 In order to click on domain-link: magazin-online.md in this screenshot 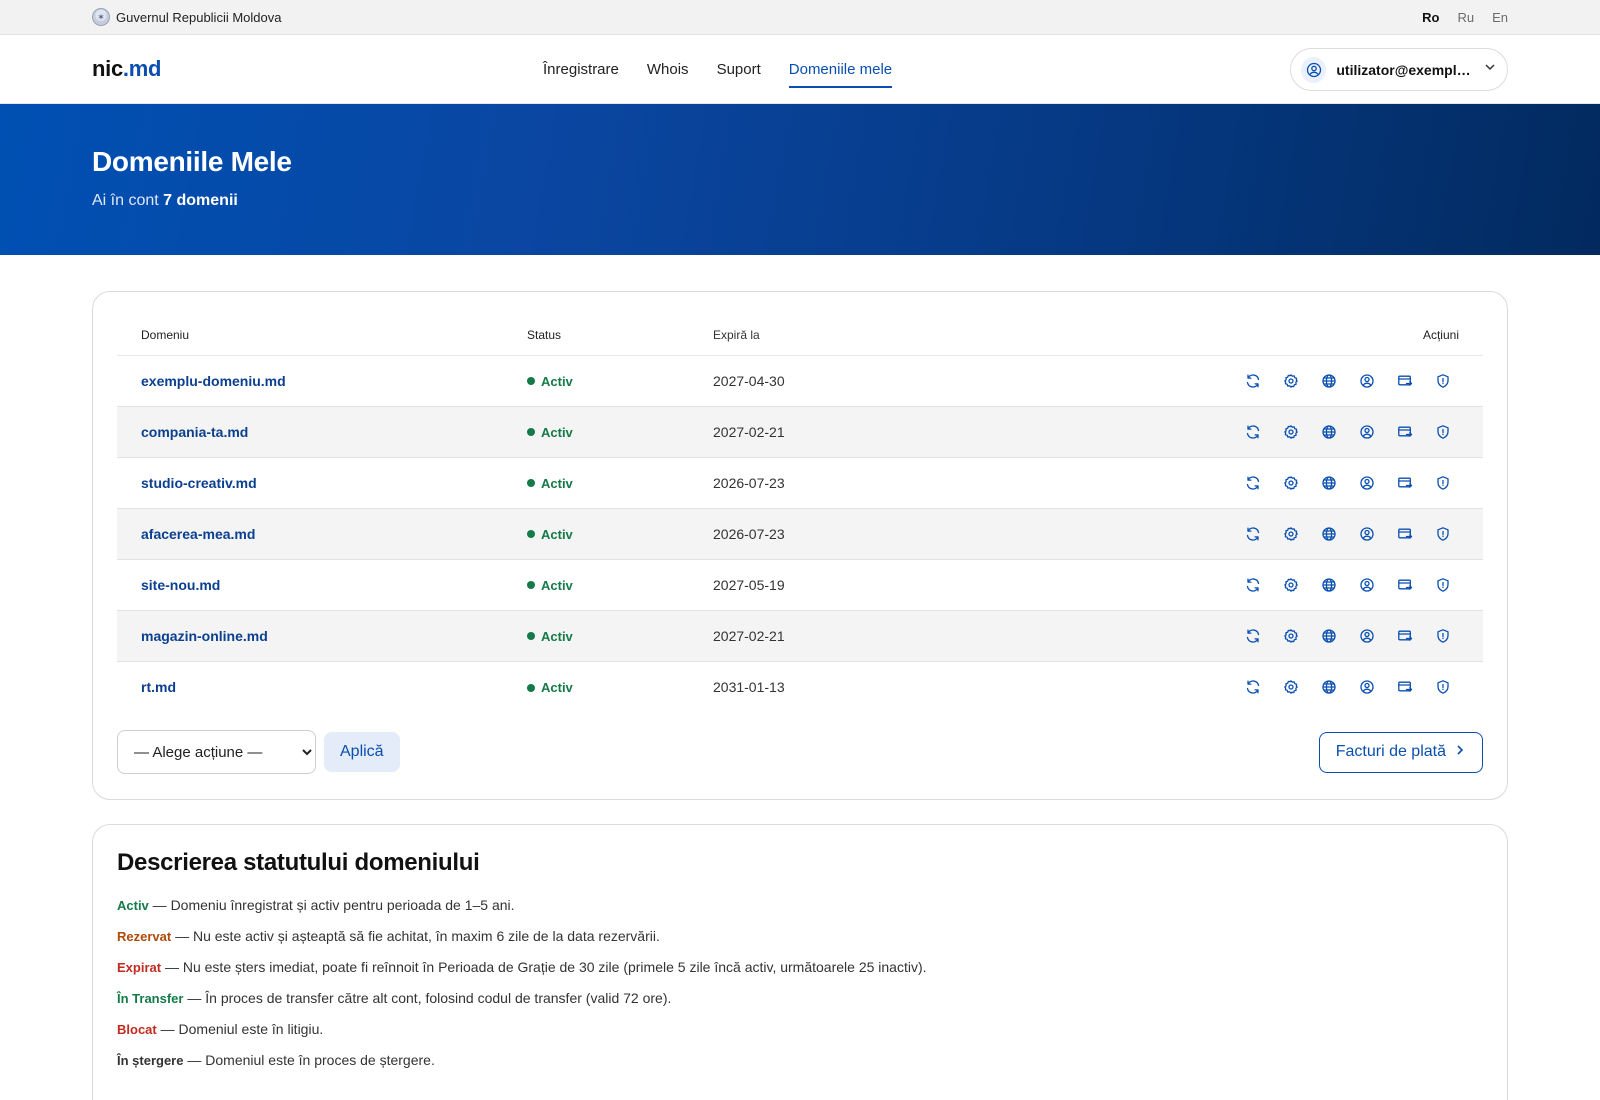, I will do `click(204, 636)`.